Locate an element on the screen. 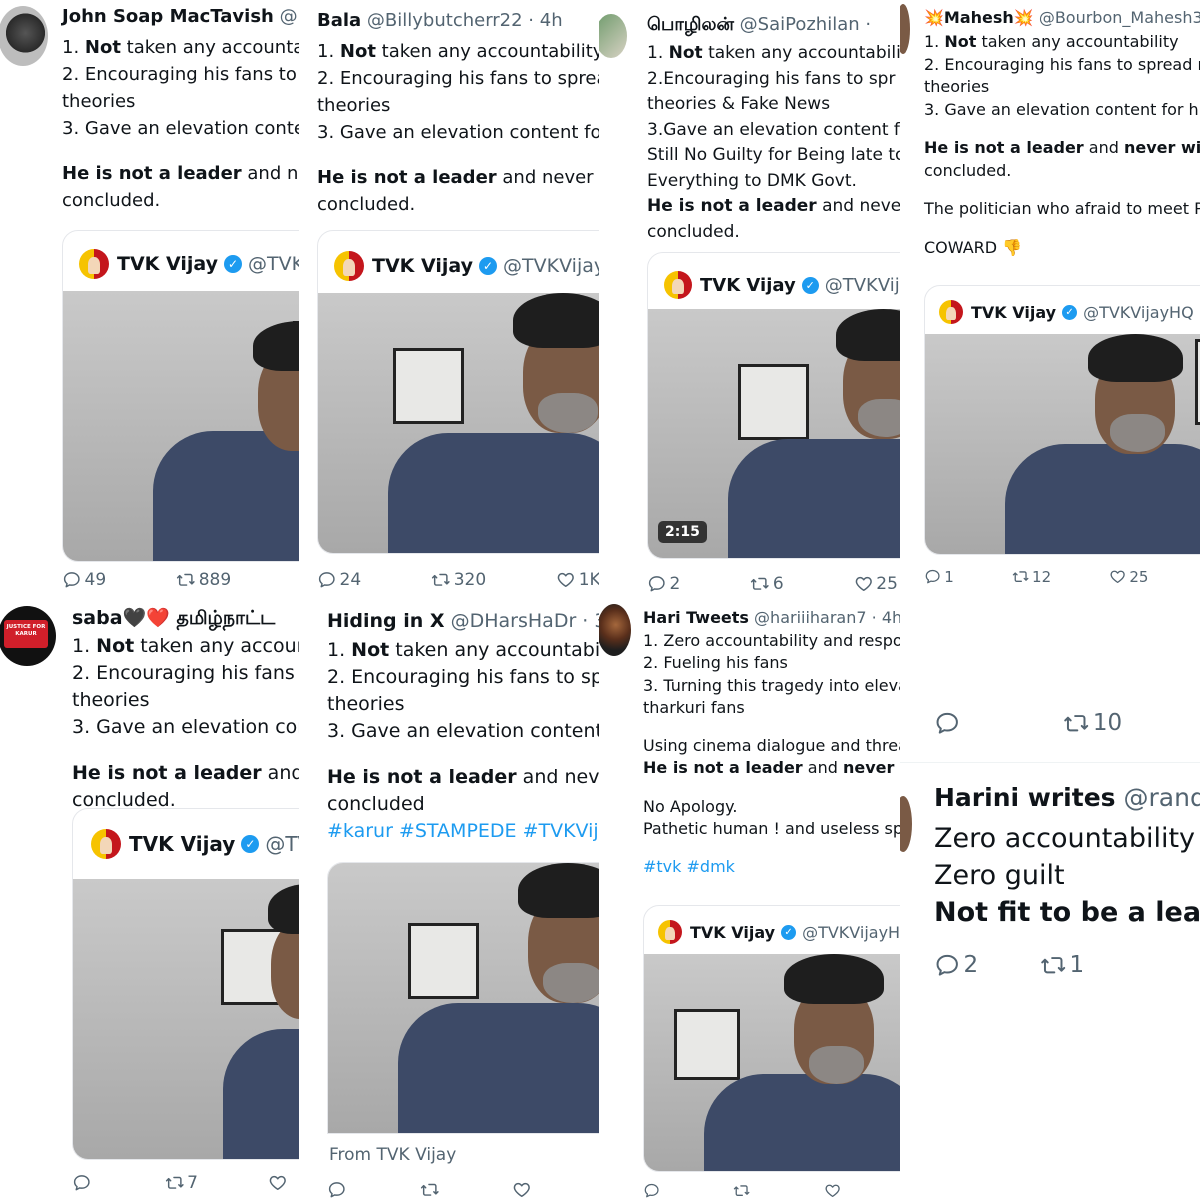 The height and width of the screenshot is (1200, 1200). retweet-action: 1 is located at coordinates (1062, 965).